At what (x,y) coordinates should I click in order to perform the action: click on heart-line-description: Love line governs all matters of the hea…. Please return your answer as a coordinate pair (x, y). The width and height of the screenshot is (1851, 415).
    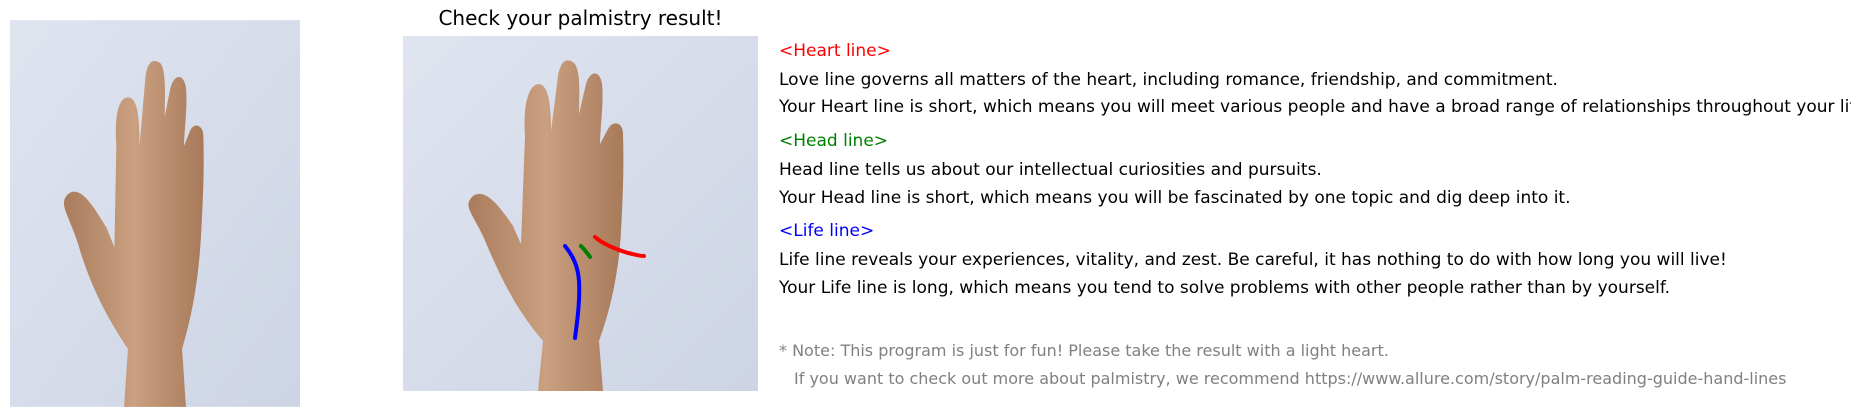
    Looking at the image, I should click on (1168, 80).